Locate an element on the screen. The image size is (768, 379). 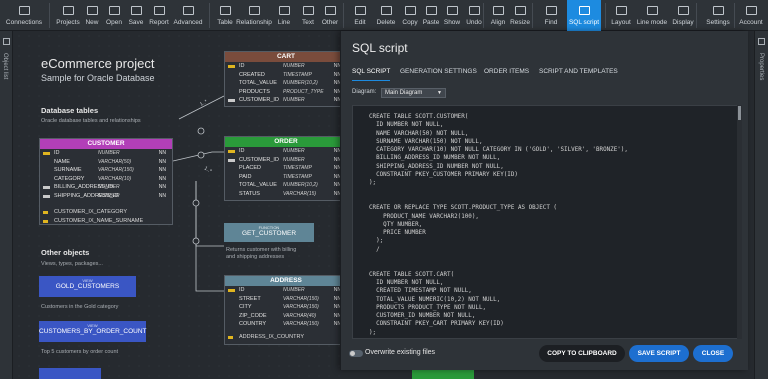
close-button: CLOSE is located at coordinates (713, 353).